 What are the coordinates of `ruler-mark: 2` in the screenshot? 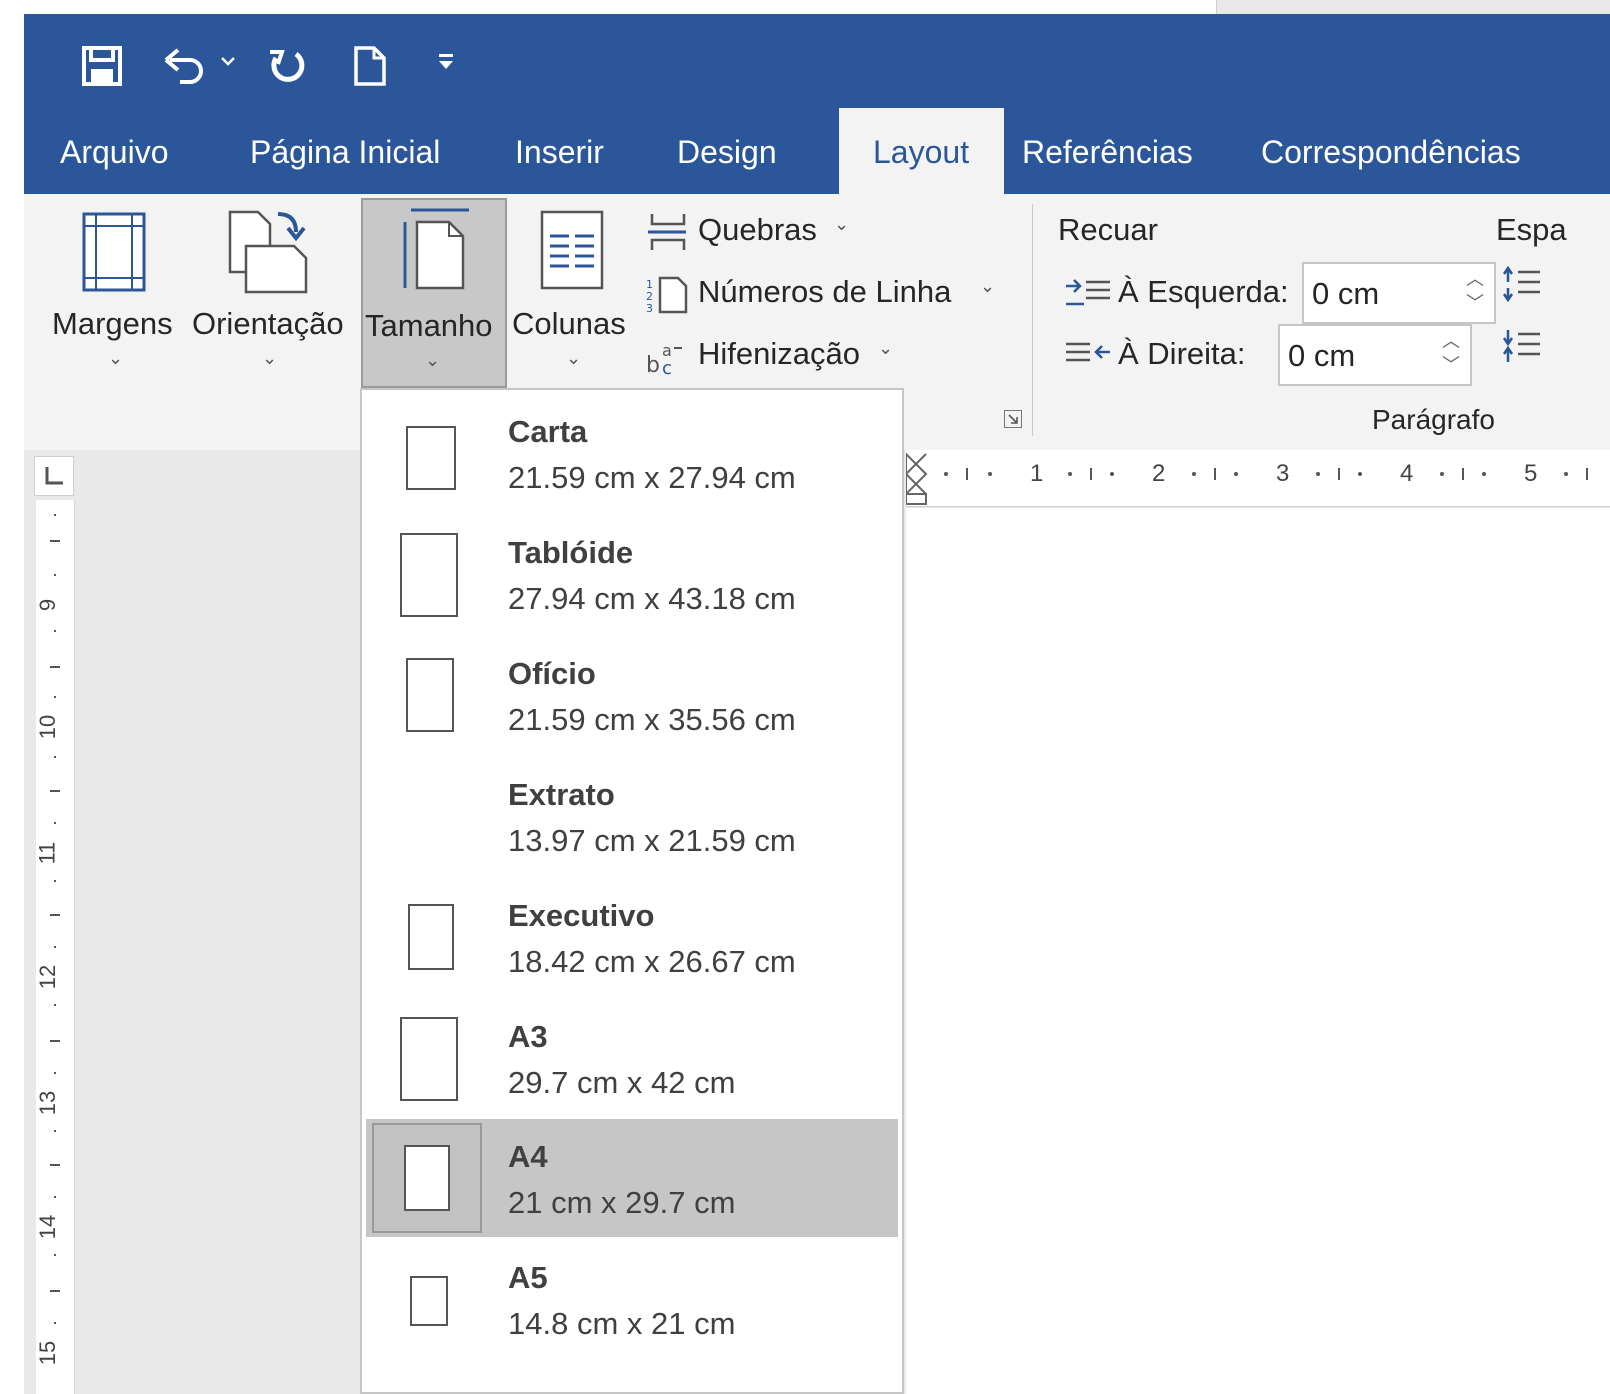 It's located at (1159, 473).